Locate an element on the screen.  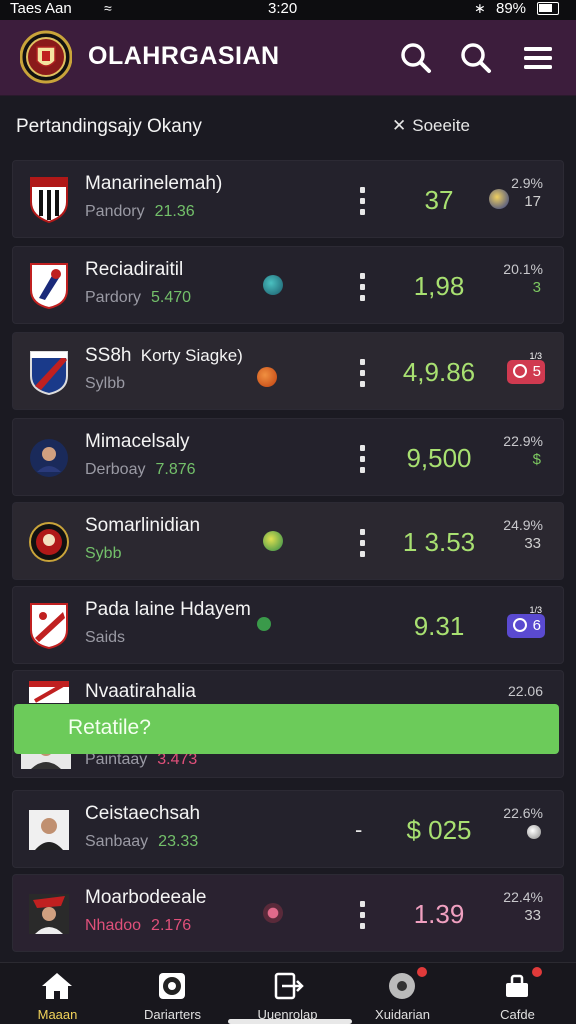
nav-item-home: Maaan is located at coordinates (57, 995).